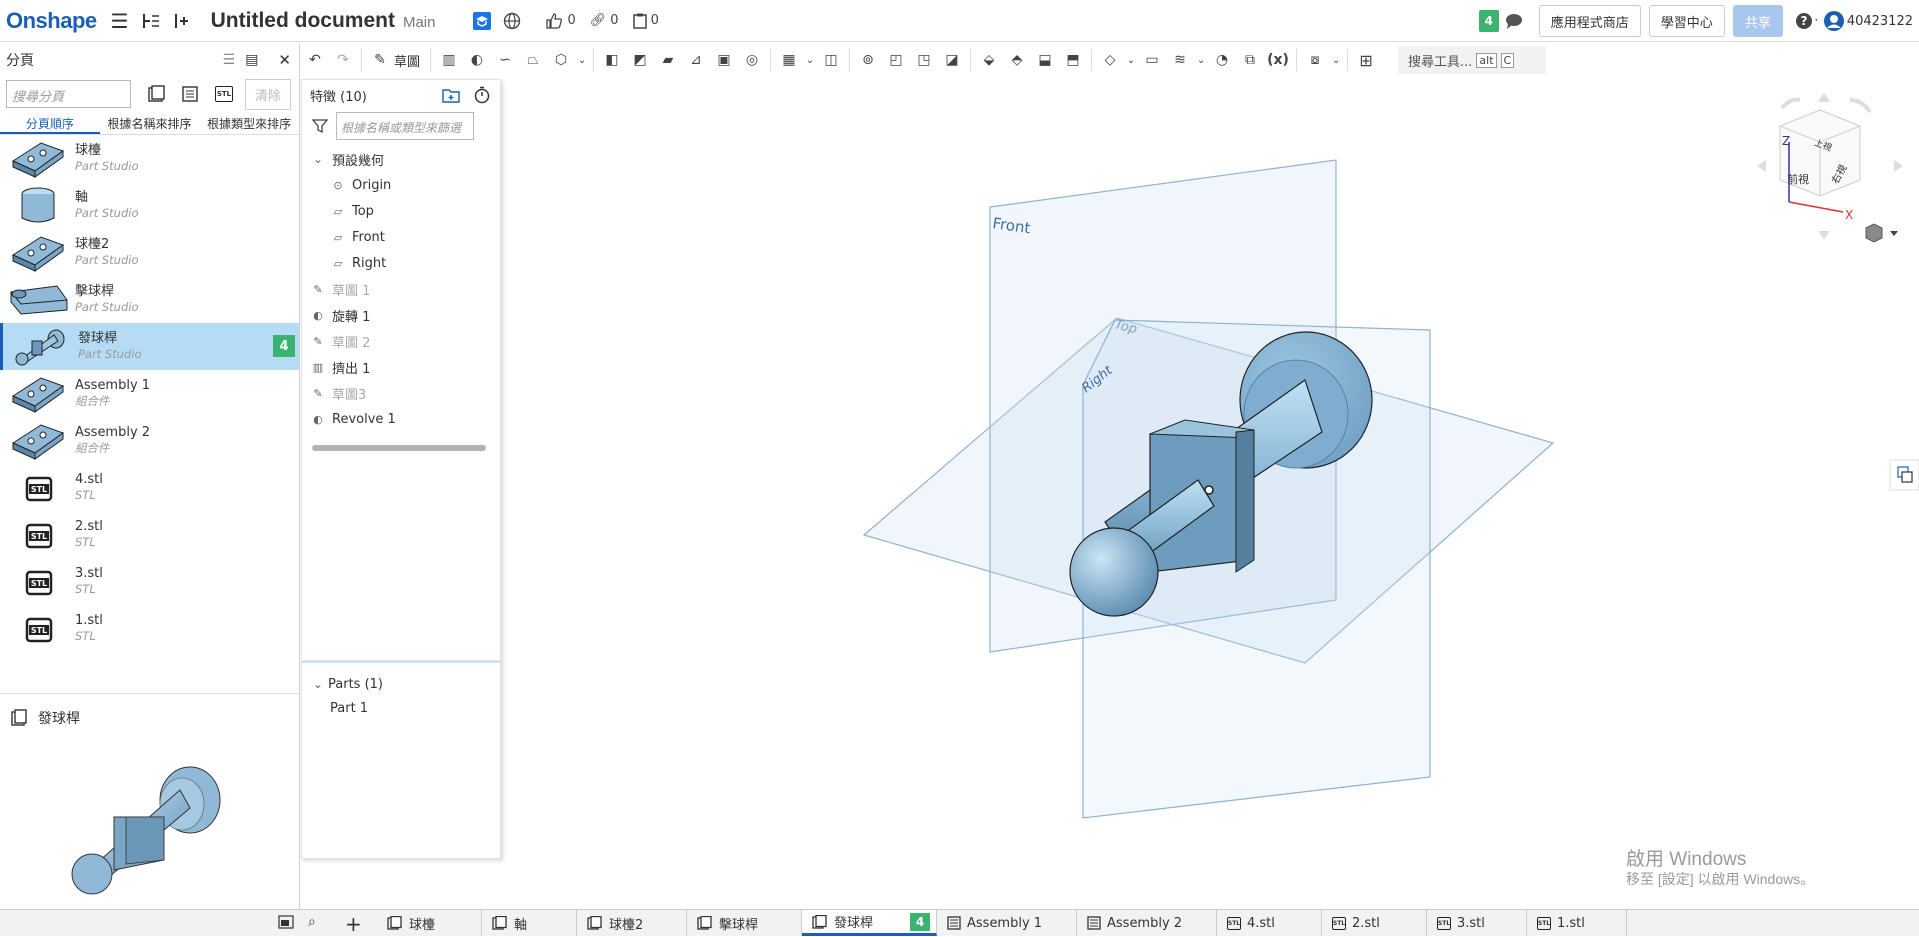  I want to click on view-cube-front-label: 前視, so click(1798, 179).